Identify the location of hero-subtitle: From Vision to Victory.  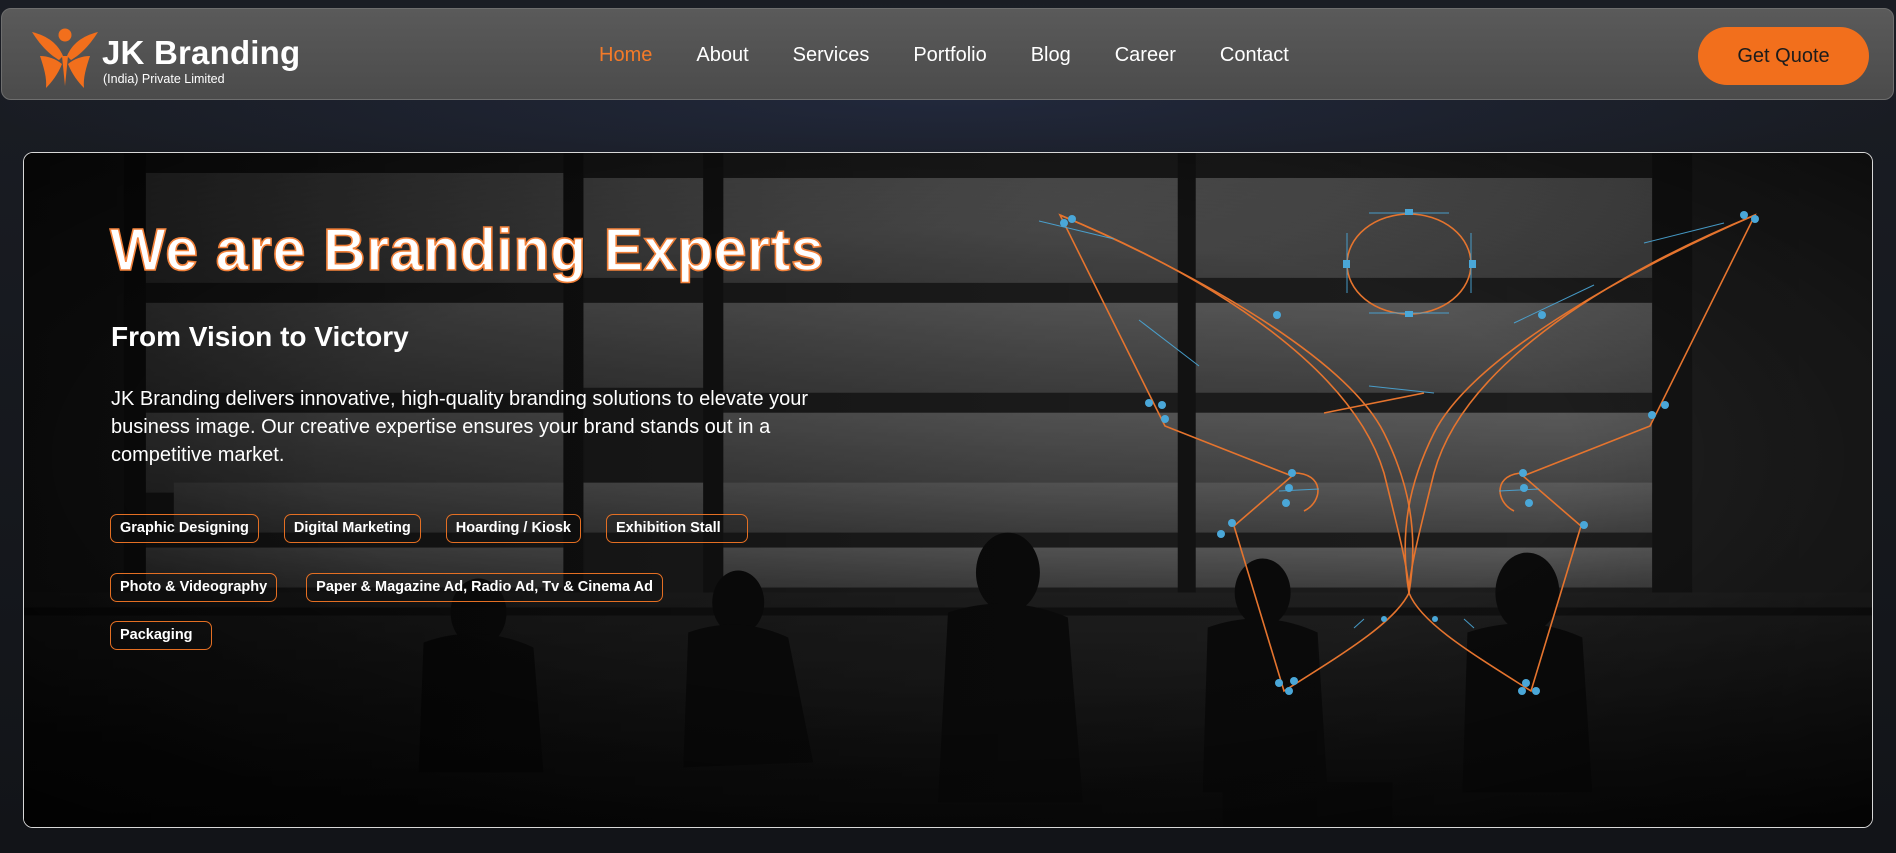
(260, 336).